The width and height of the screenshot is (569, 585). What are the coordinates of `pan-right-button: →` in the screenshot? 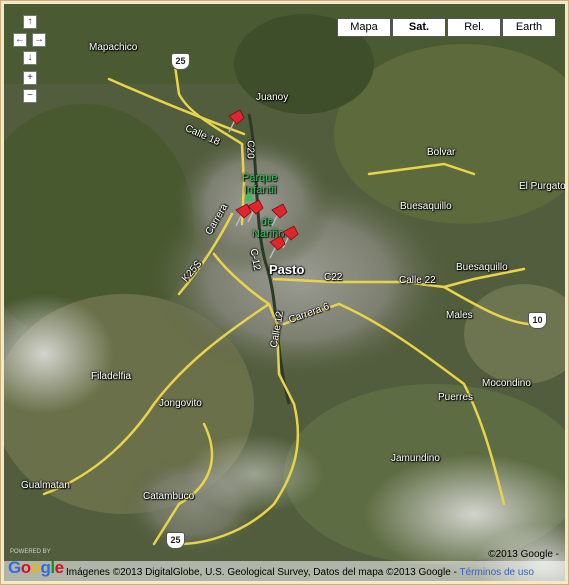 It's located at (39, 40).